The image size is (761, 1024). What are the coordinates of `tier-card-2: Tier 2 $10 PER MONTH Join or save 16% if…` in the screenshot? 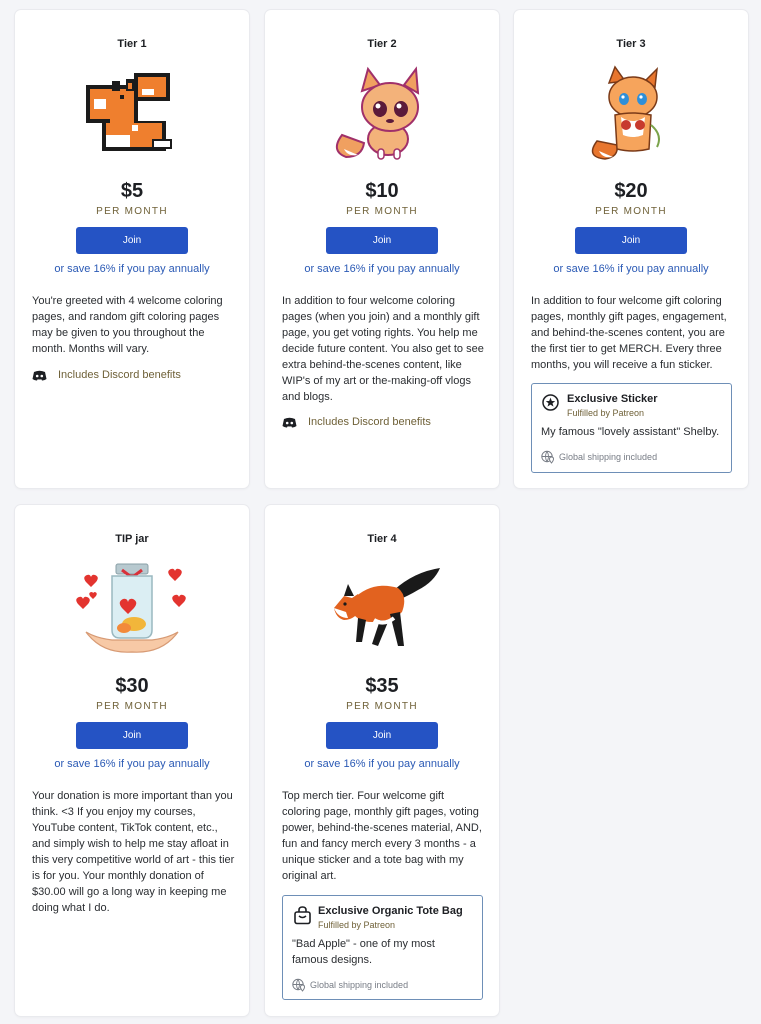 It's located at (382, 249).